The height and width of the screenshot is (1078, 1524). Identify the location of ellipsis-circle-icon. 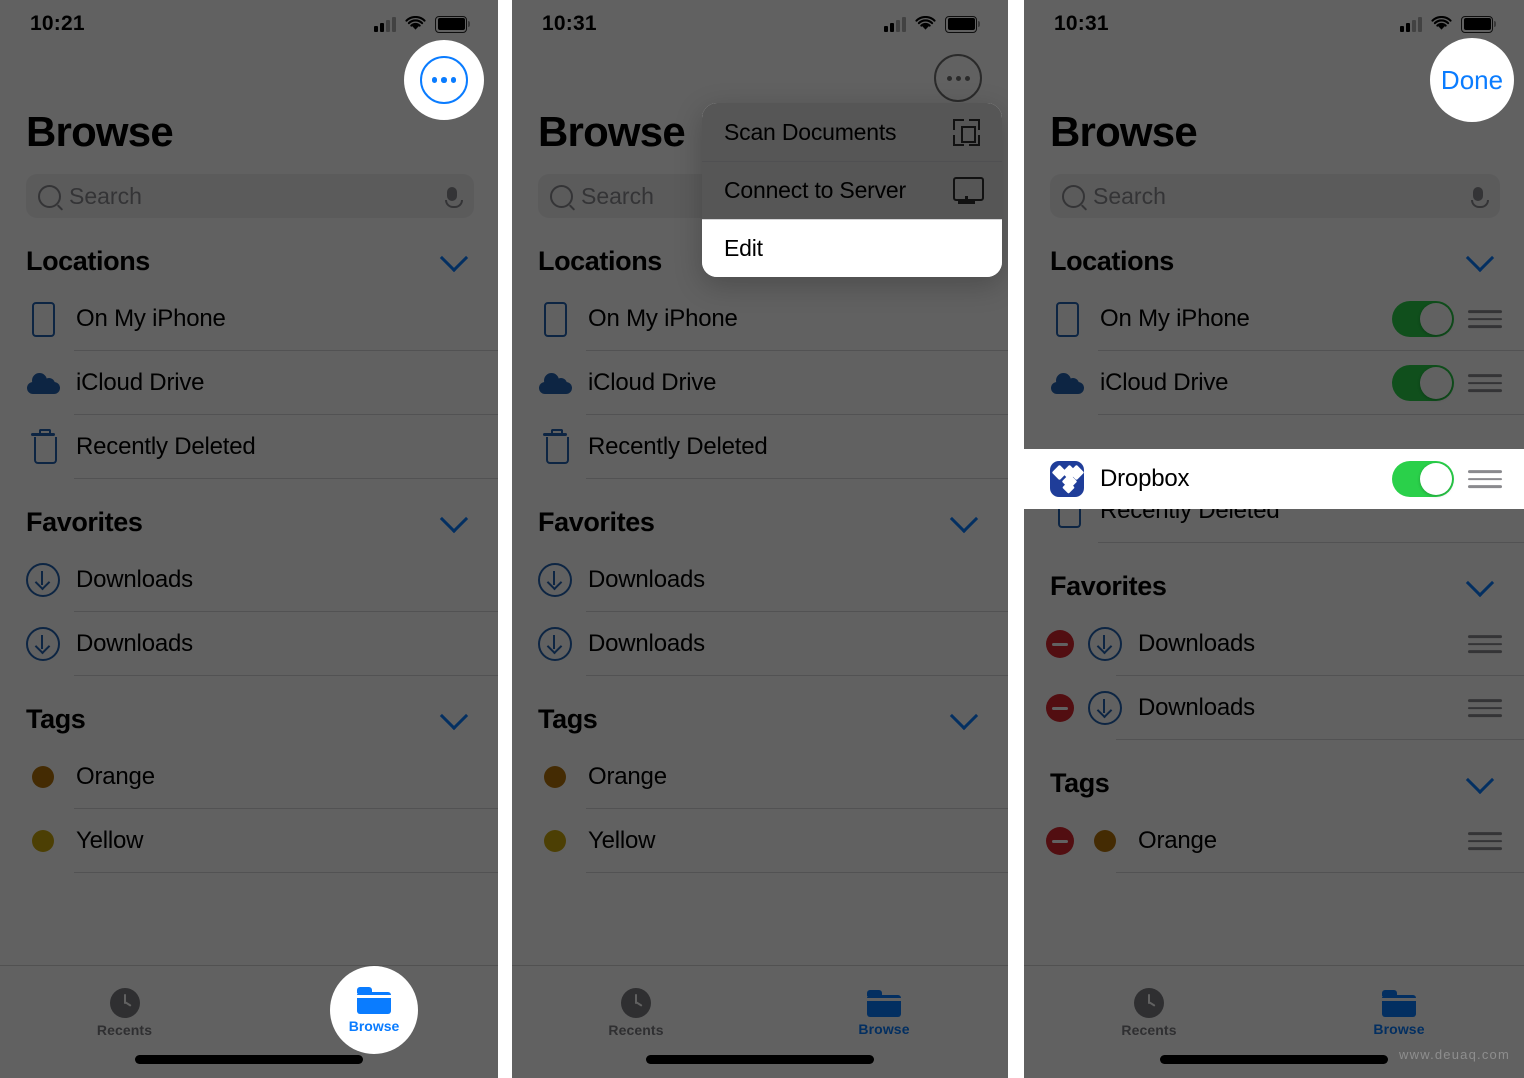
(444, 80).